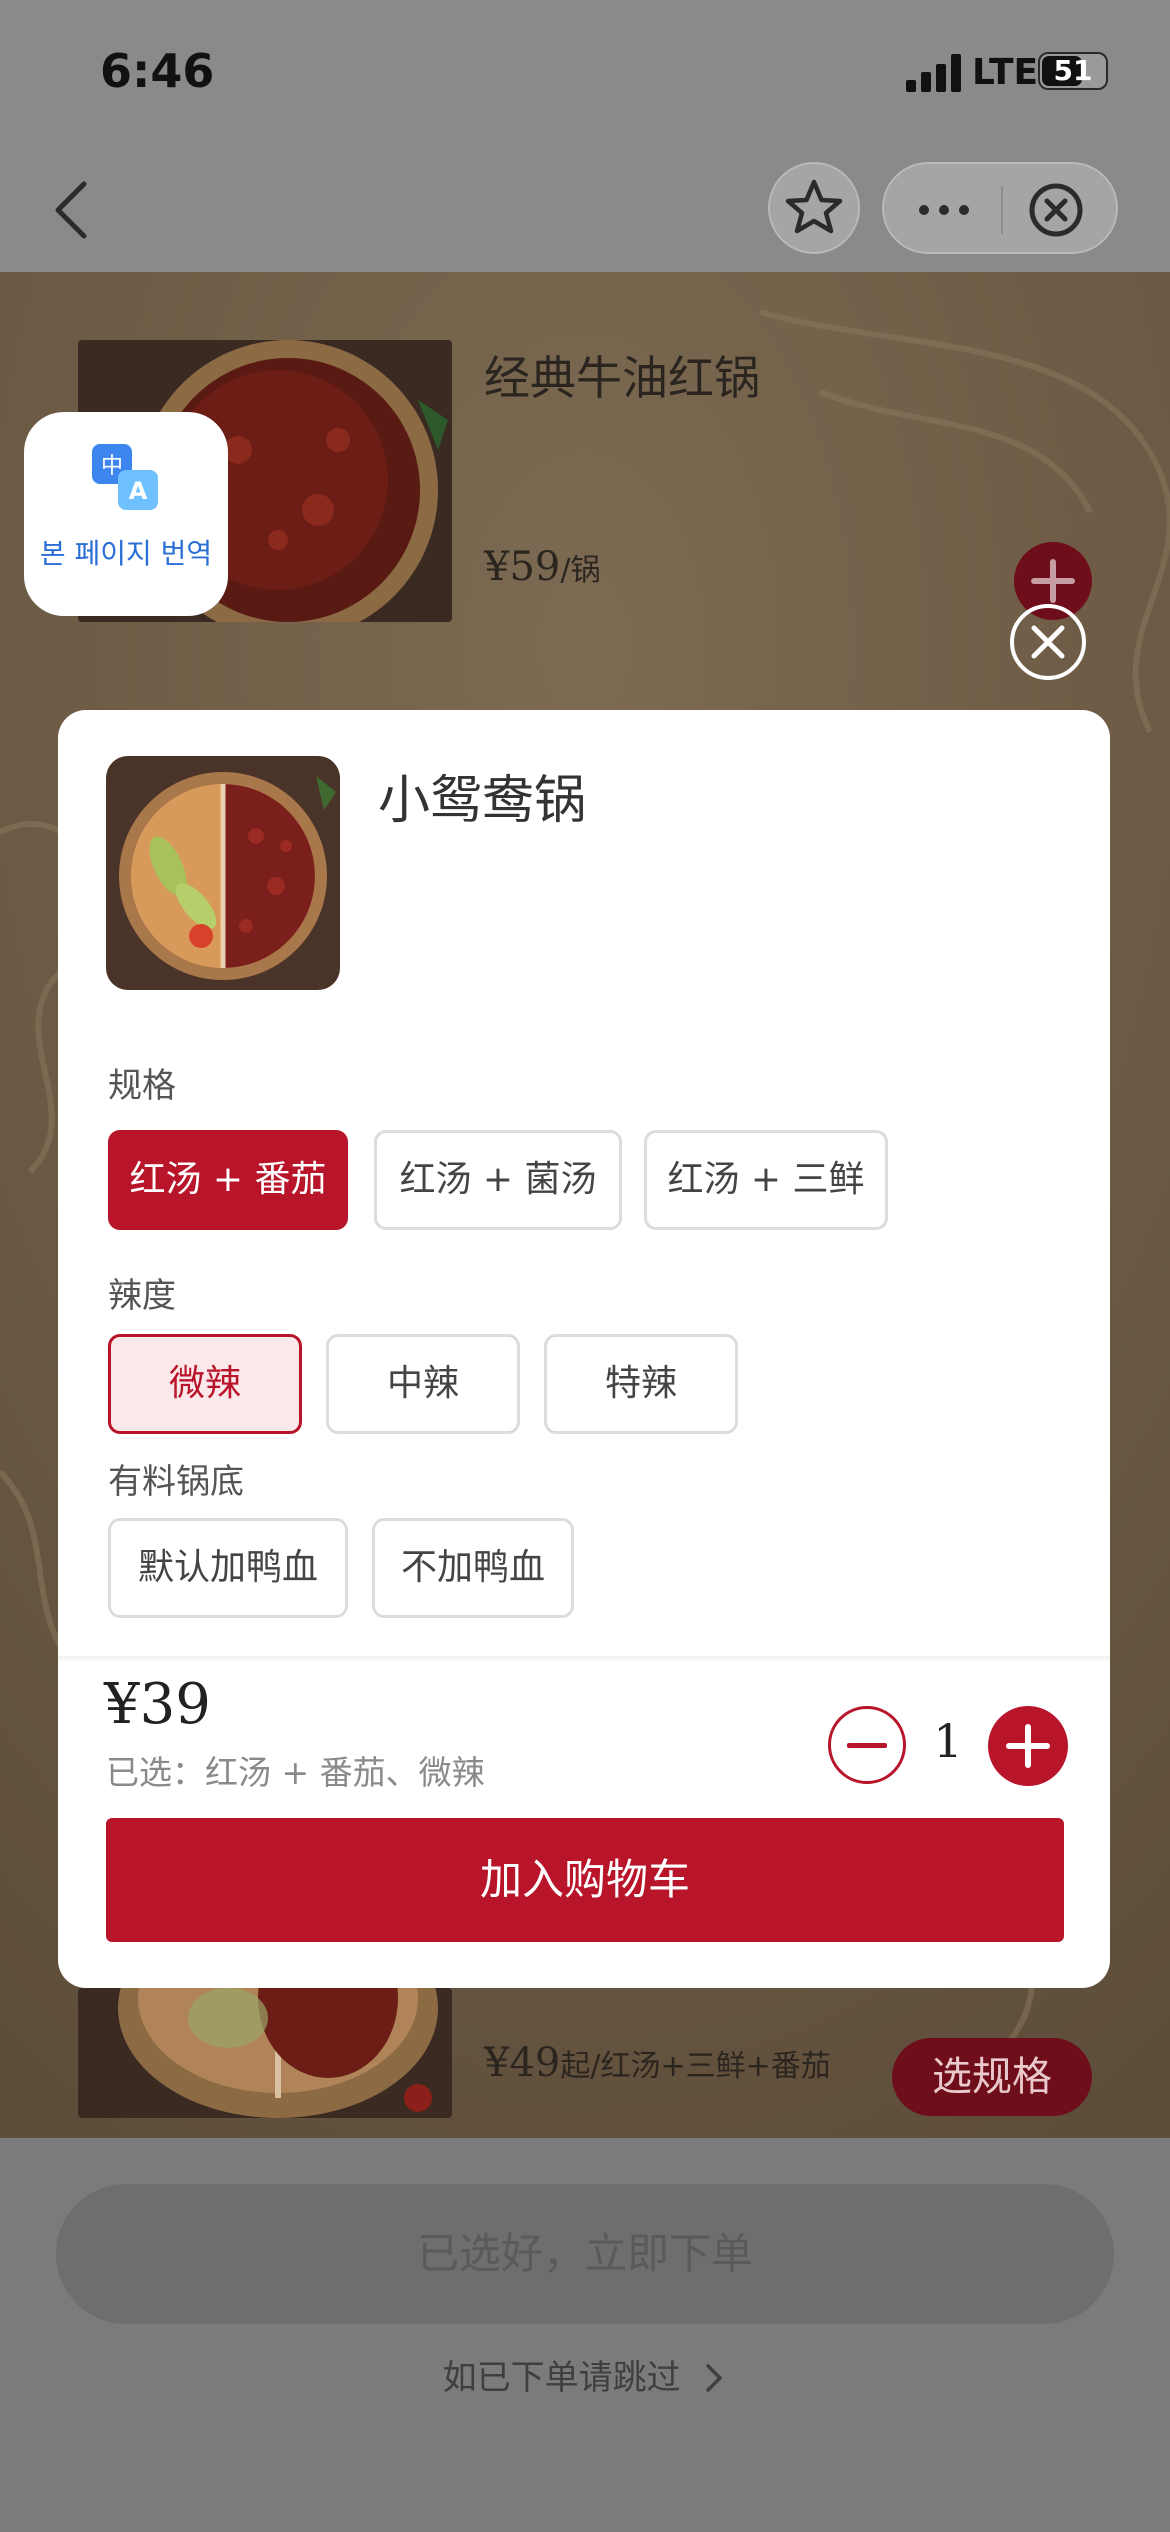  Describe the element at coordinates (71, 210) in the screenshot. I see `chevron-left-icon` at that location.